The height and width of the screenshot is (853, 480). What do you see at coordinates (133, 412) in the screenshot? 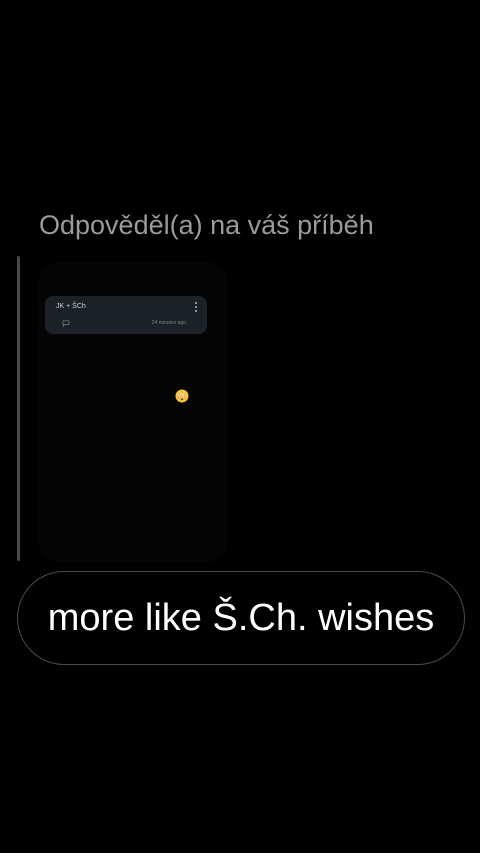
I see `story-preview: JK + ŠCh 24 minutes ago` at bounding box center [133, 412].